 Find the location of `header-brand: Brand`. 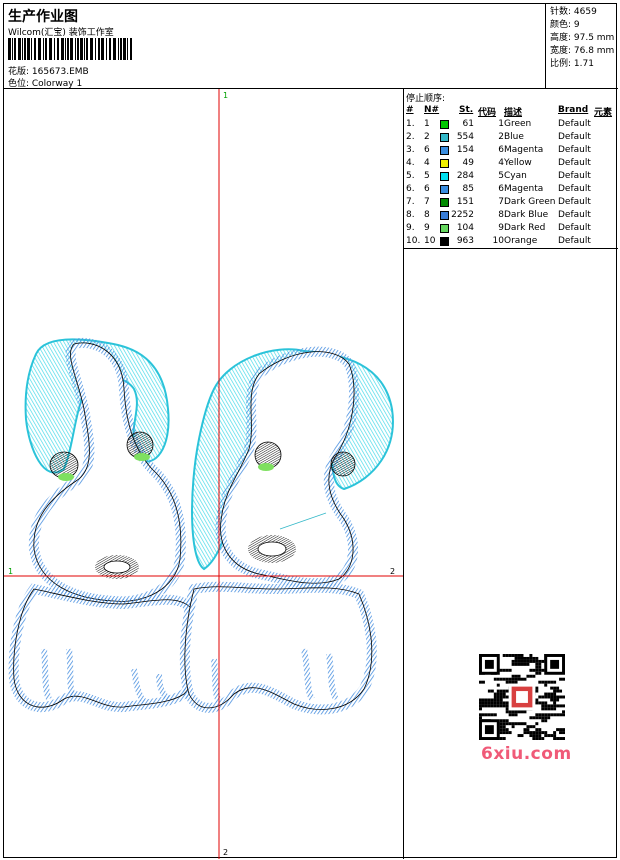

header-brand: Brand is located at coordinates (573, 110).